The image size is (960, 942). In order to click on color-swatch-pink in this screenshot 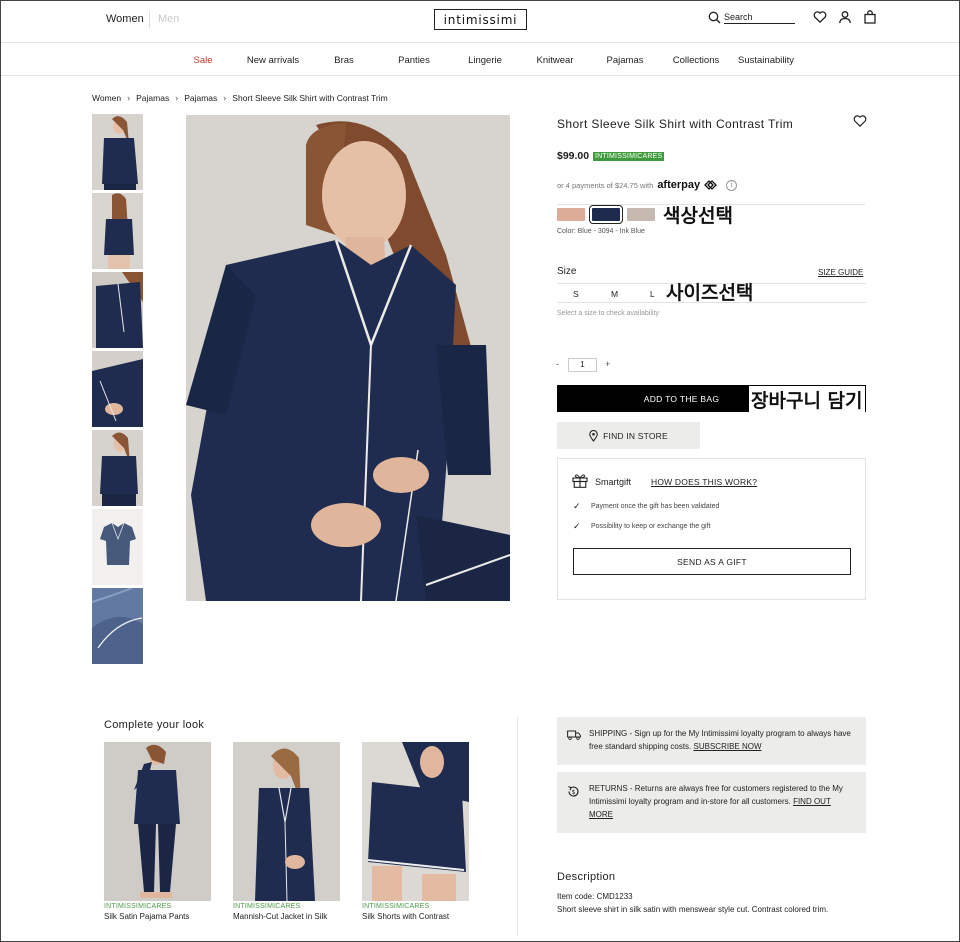, I will do `click(571, 214)`.